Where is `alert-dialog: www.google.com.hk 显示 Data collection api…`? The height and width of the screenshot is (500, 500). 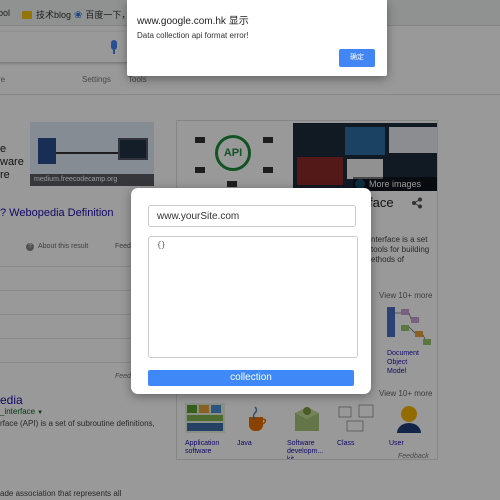 alert-dialog: www.google.com.hk 显示 Data collection api… is located at coordinates (257, 38).